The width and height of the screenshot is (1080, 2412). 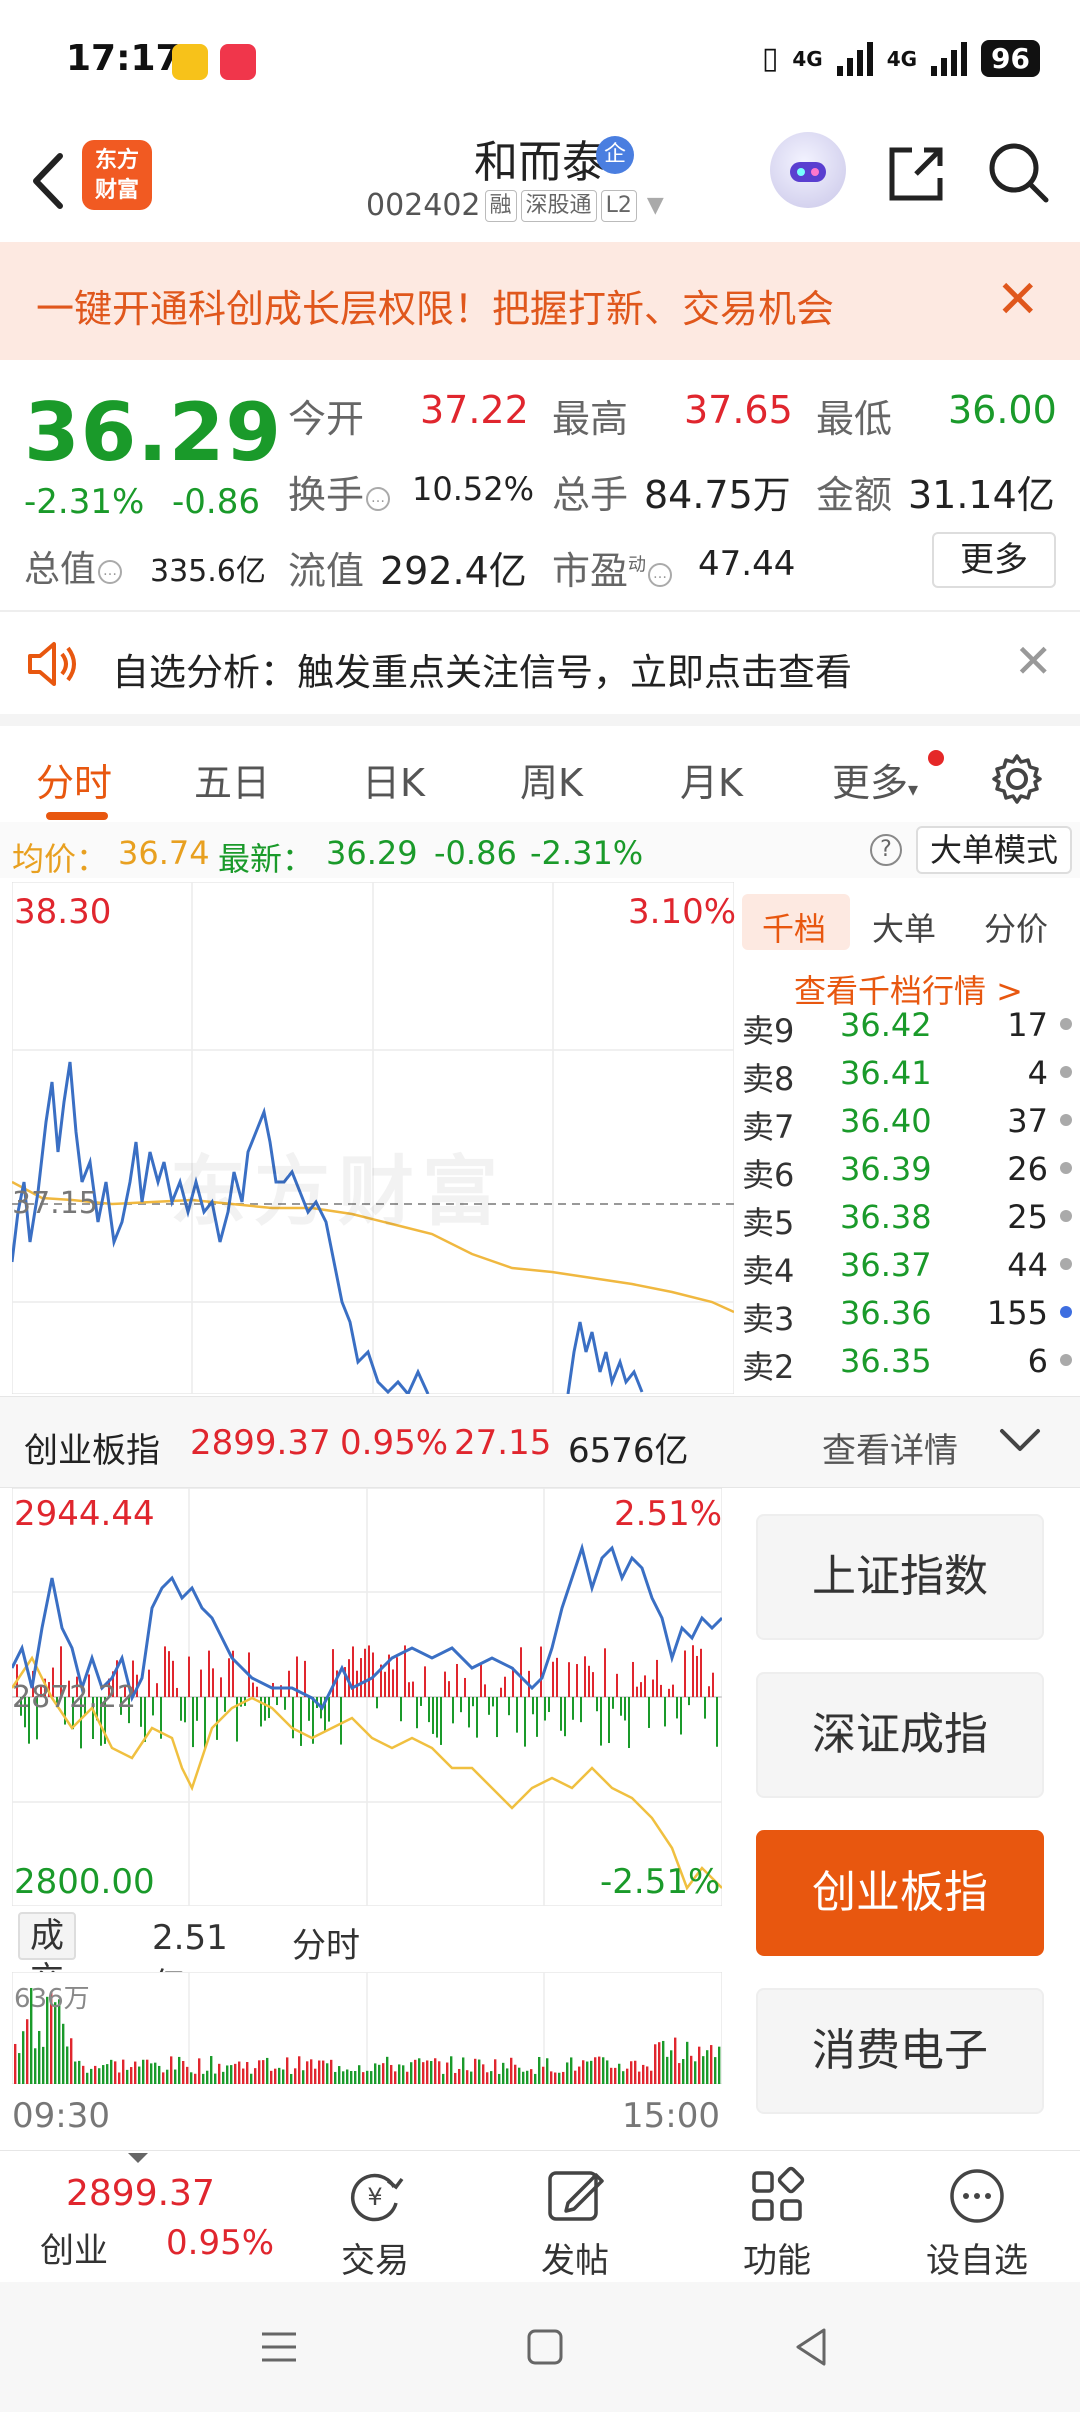 What do you see at coordinates (232, 779) in the screenshot?
I see `tab-five-day: 五日` at bounding box center [232, 779].